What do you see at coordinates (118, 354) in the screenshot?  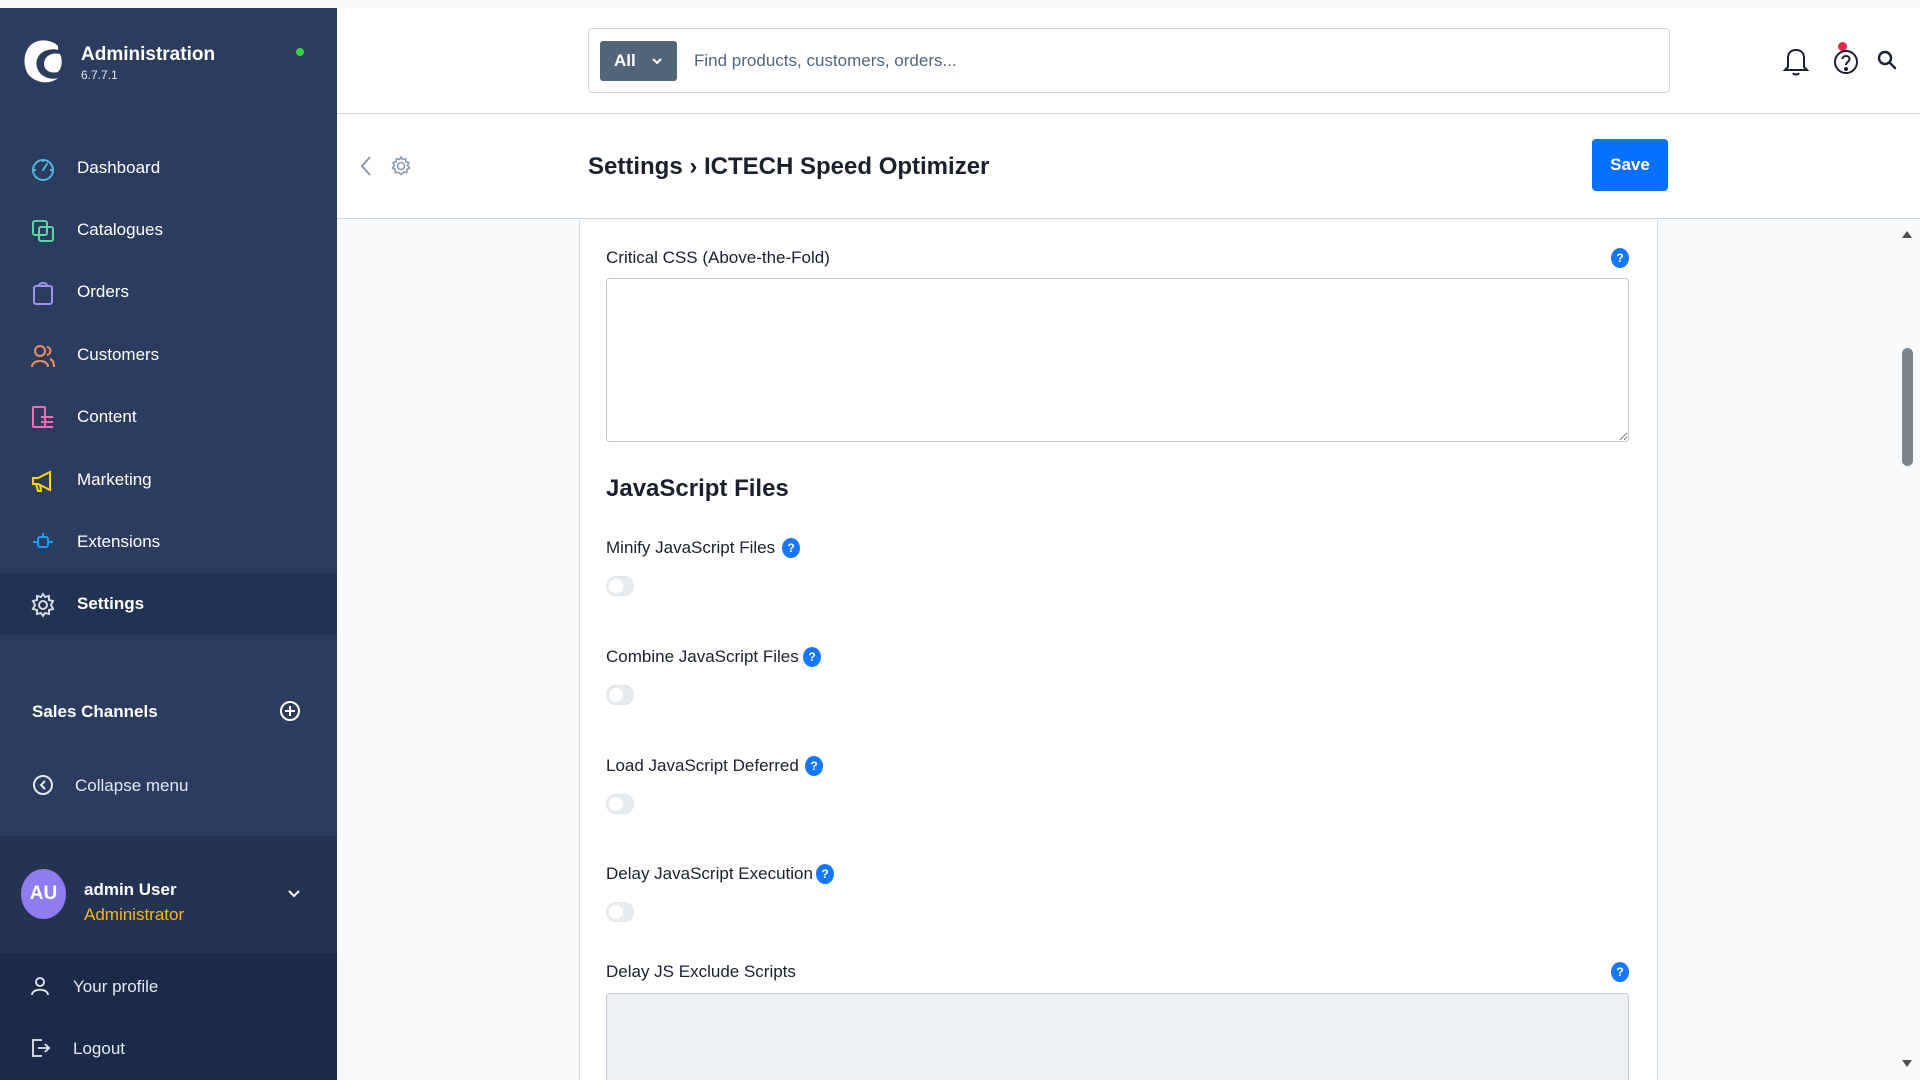 I see `sidebar-item-label: Customers` at bounding box center [118, 354].